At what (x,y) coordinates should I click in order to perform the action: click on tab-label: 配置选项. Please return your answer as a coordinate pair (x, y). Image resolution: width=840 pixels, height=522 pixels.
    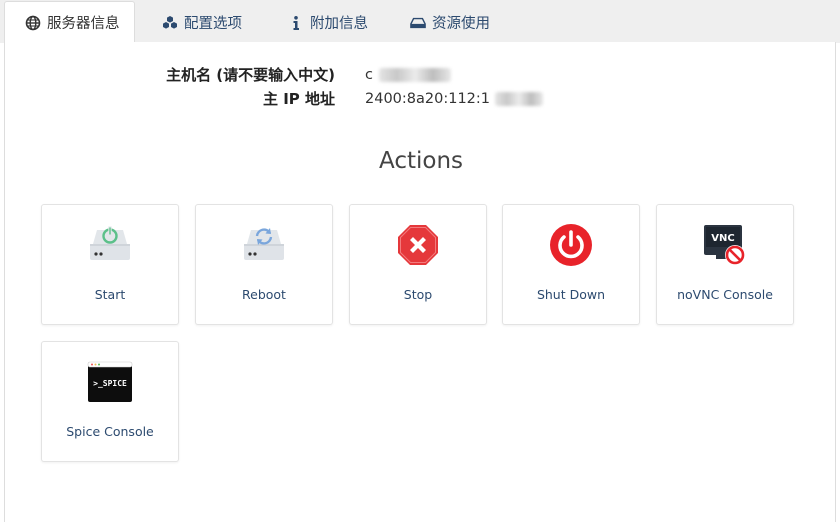
    Looking at the image, I should click on (213, 24).